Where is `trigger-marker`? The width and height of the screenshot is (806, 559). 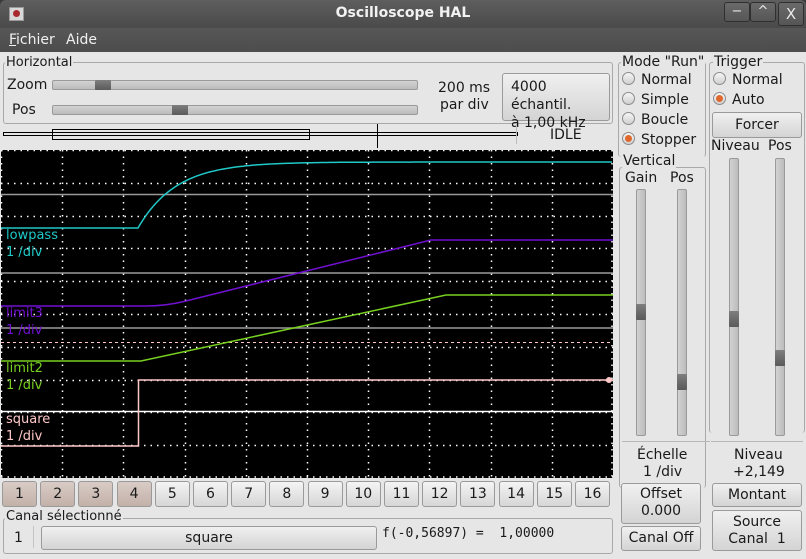
trigger-marker is located at coordinates (609, 380).